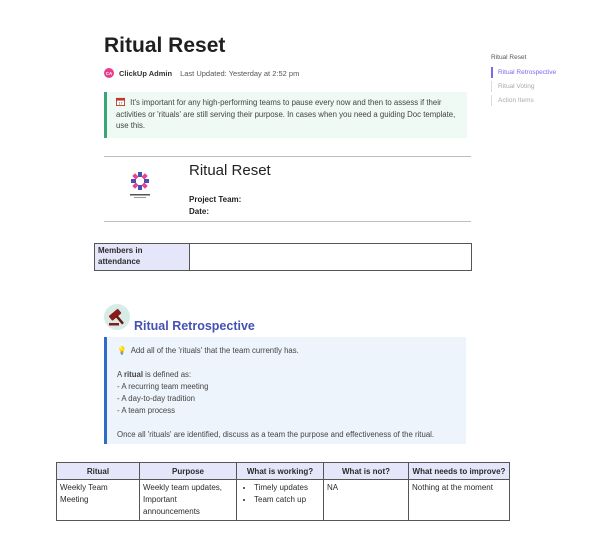  What do you see at coordinates (230, 170) in the screenshot?
I see `block-title: Ritual Reset` at bounding box center [230, 170].